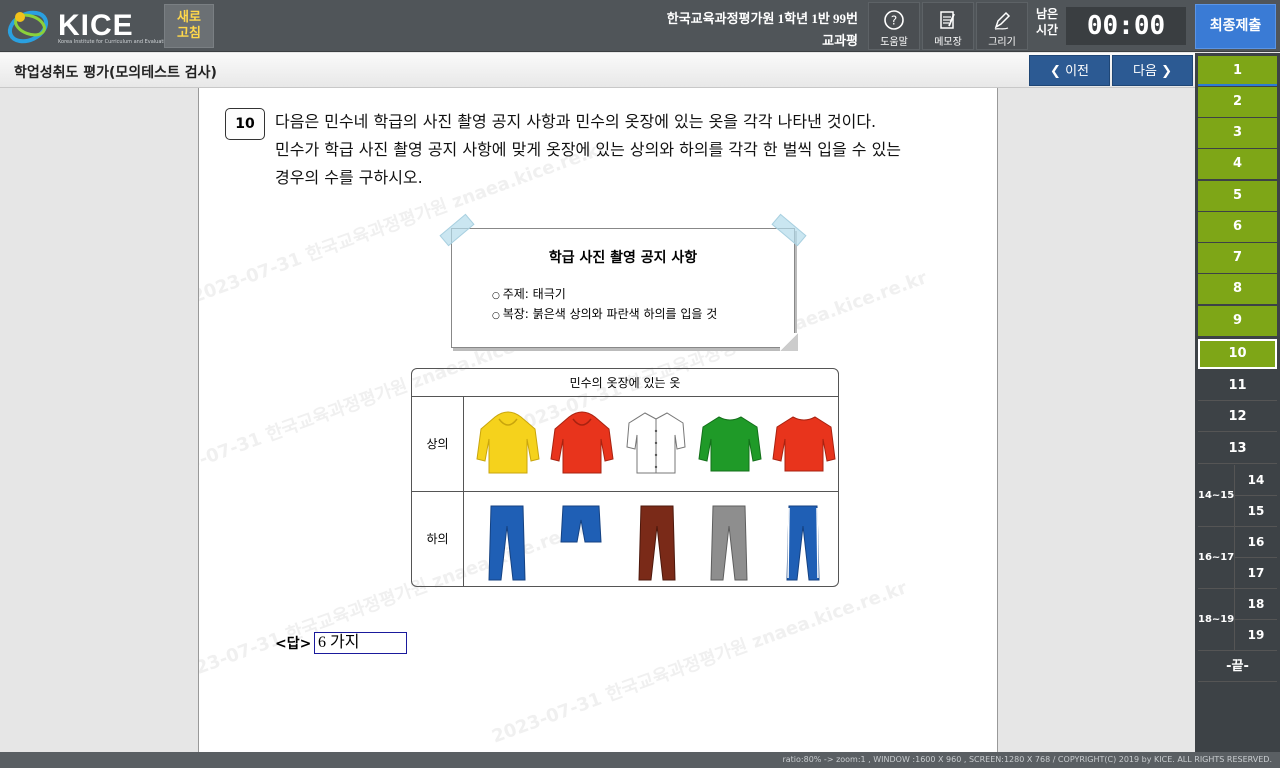 This screenshot has height=768, width=1280. I want to click on question-nav-item: 1, so click(1237, 71).